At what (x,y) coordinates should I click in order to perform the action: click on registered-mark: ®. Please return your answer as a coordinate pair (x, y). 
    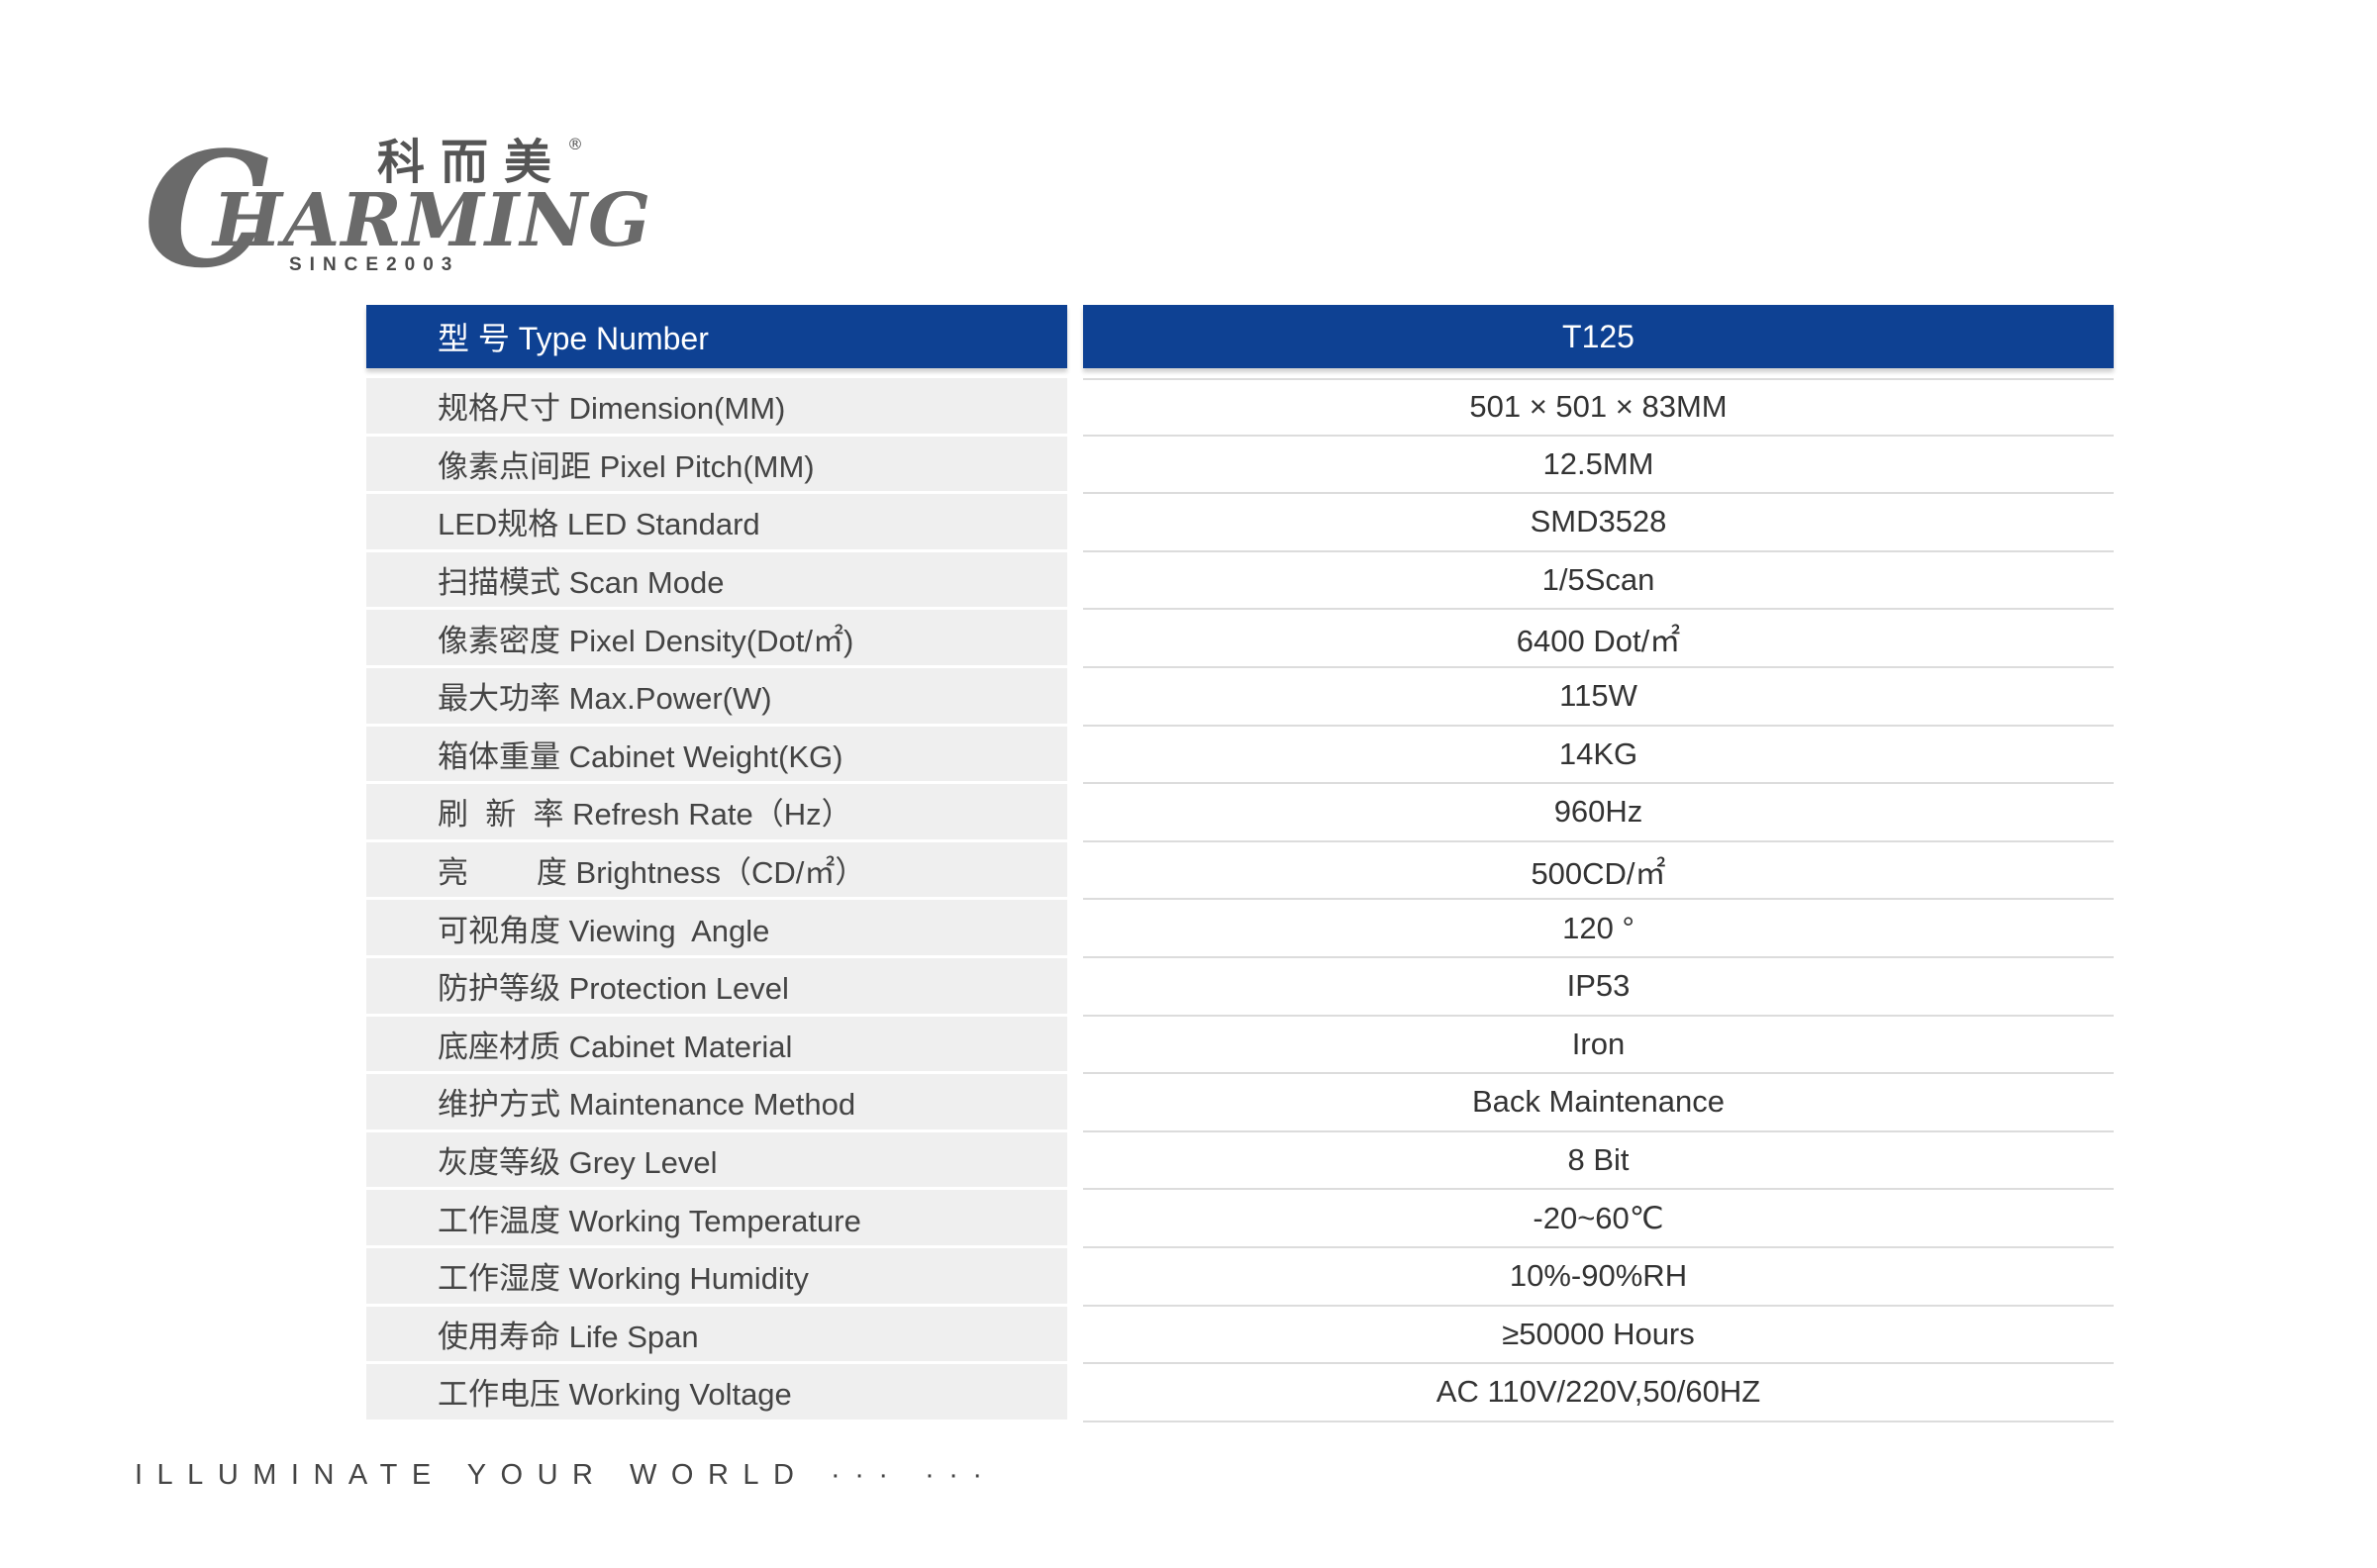
    Looking at the image, I should click on (575, 144).